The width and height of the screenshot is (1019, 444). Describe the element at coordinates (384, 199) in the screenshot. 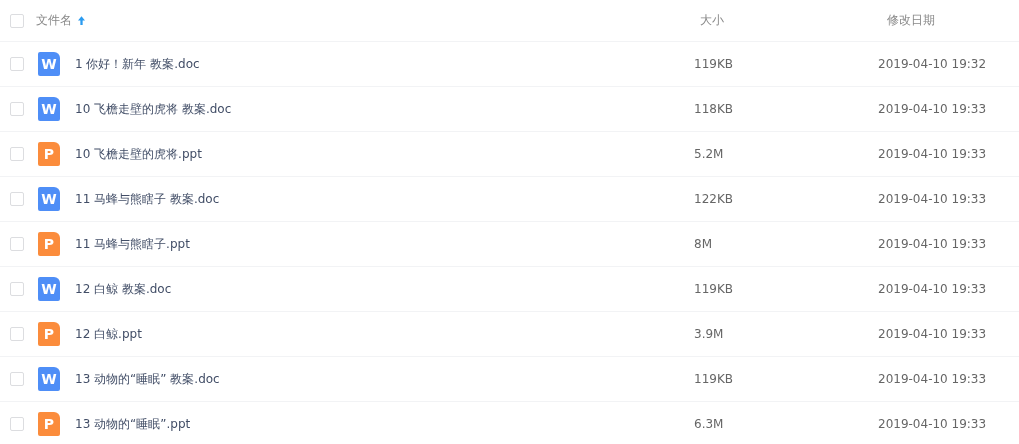

I see `file-name: 11 马蜂与熊瞎子 教案.doc` at that location.